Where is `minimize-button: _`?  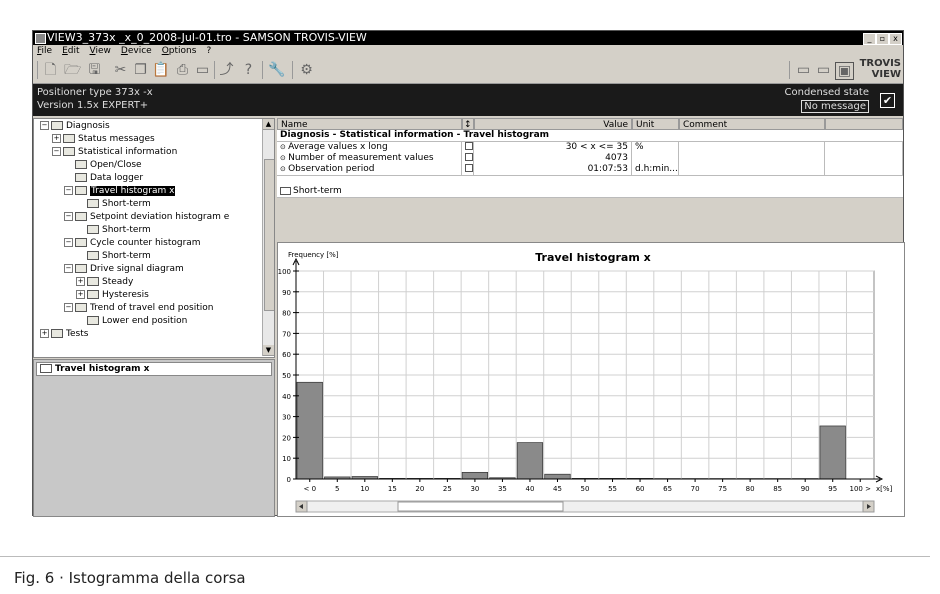 minimize-button: _ is located at coordinates (869, 39).